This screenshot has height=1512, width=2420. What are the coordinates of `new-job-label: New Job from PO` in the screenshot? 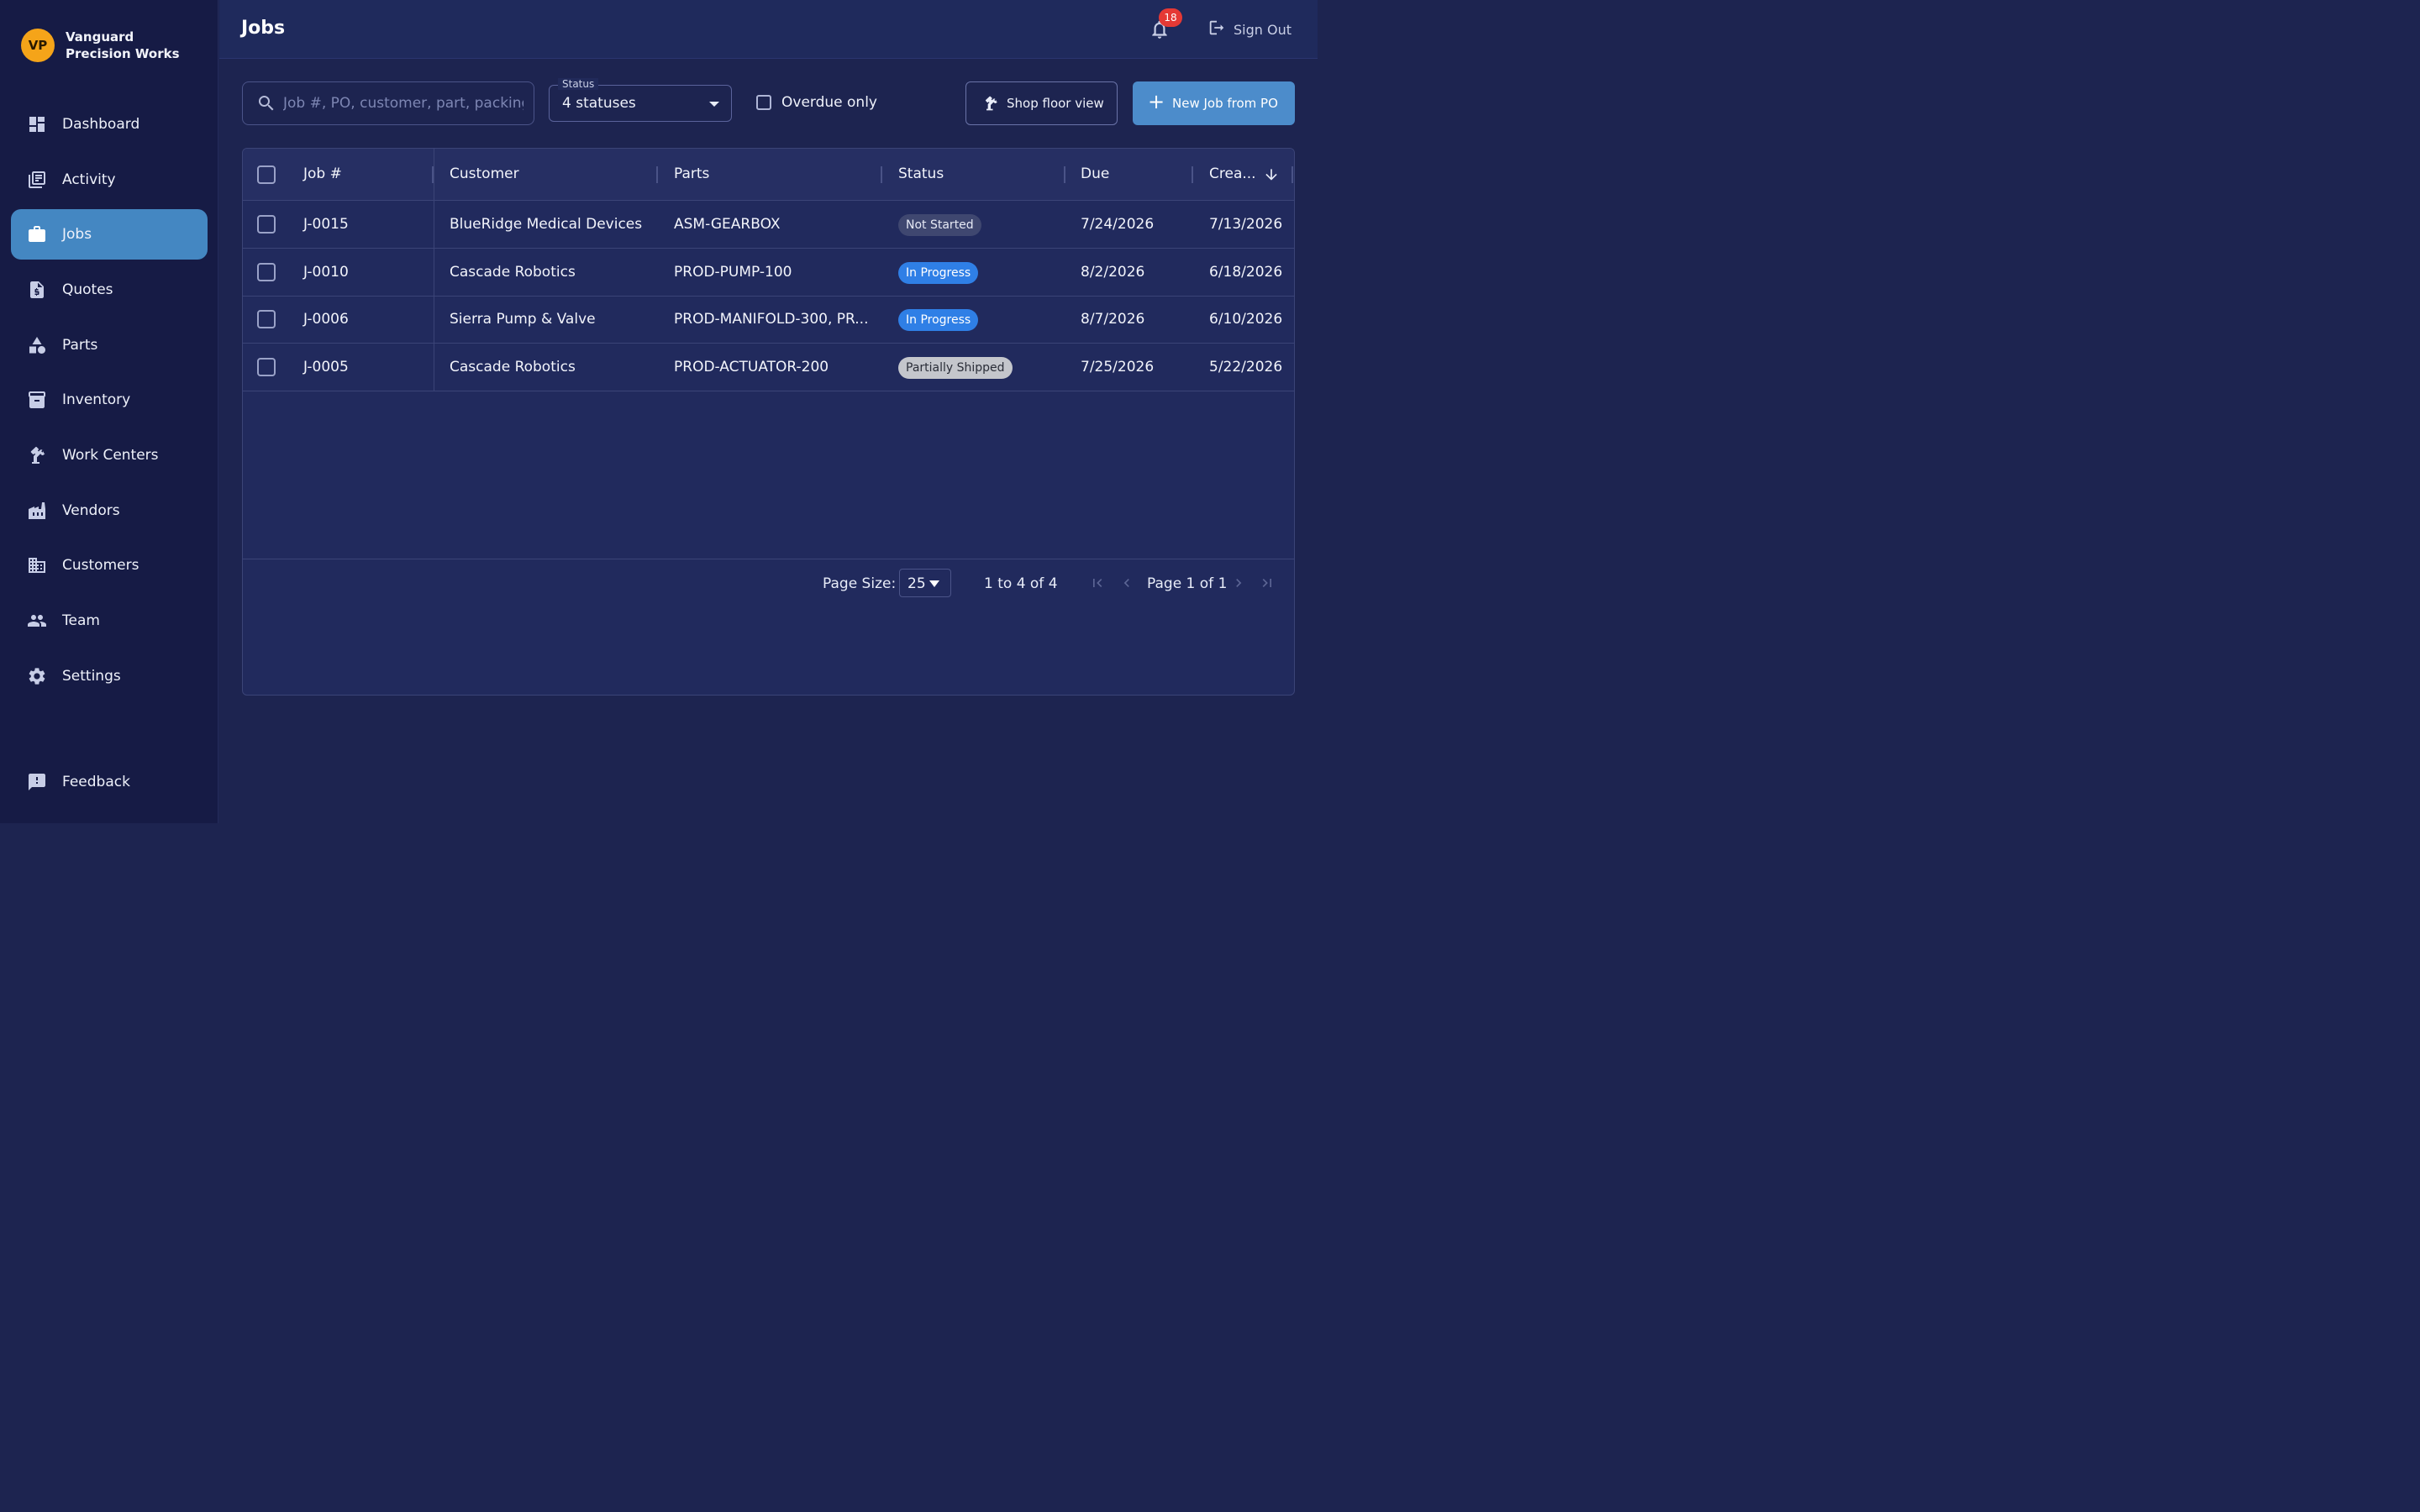 It's located at (1225, 103).